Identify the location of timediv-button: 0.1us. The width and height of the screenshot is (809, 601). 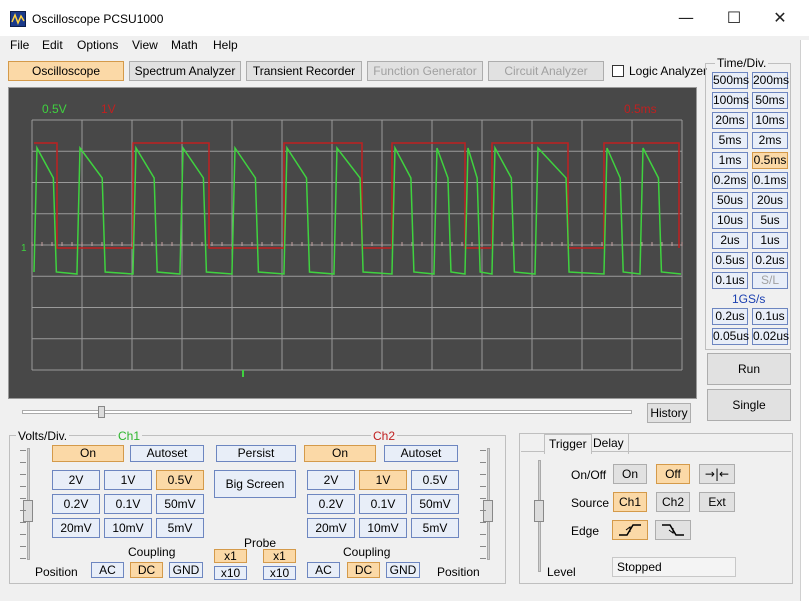
(730, 280).